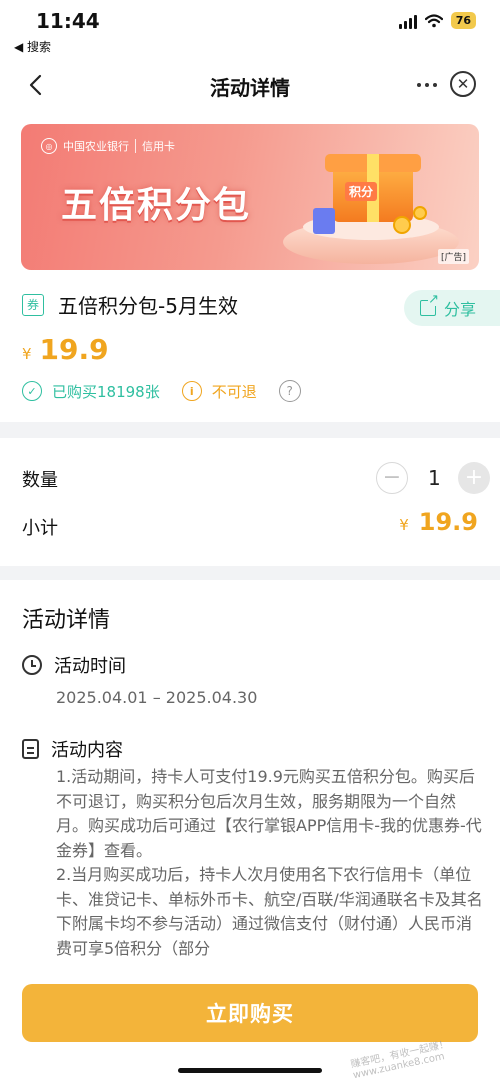 The height and width of the screenshot is (1083, 500). I want to click on activity-content-heading: 活动内容, so click(72, 749).